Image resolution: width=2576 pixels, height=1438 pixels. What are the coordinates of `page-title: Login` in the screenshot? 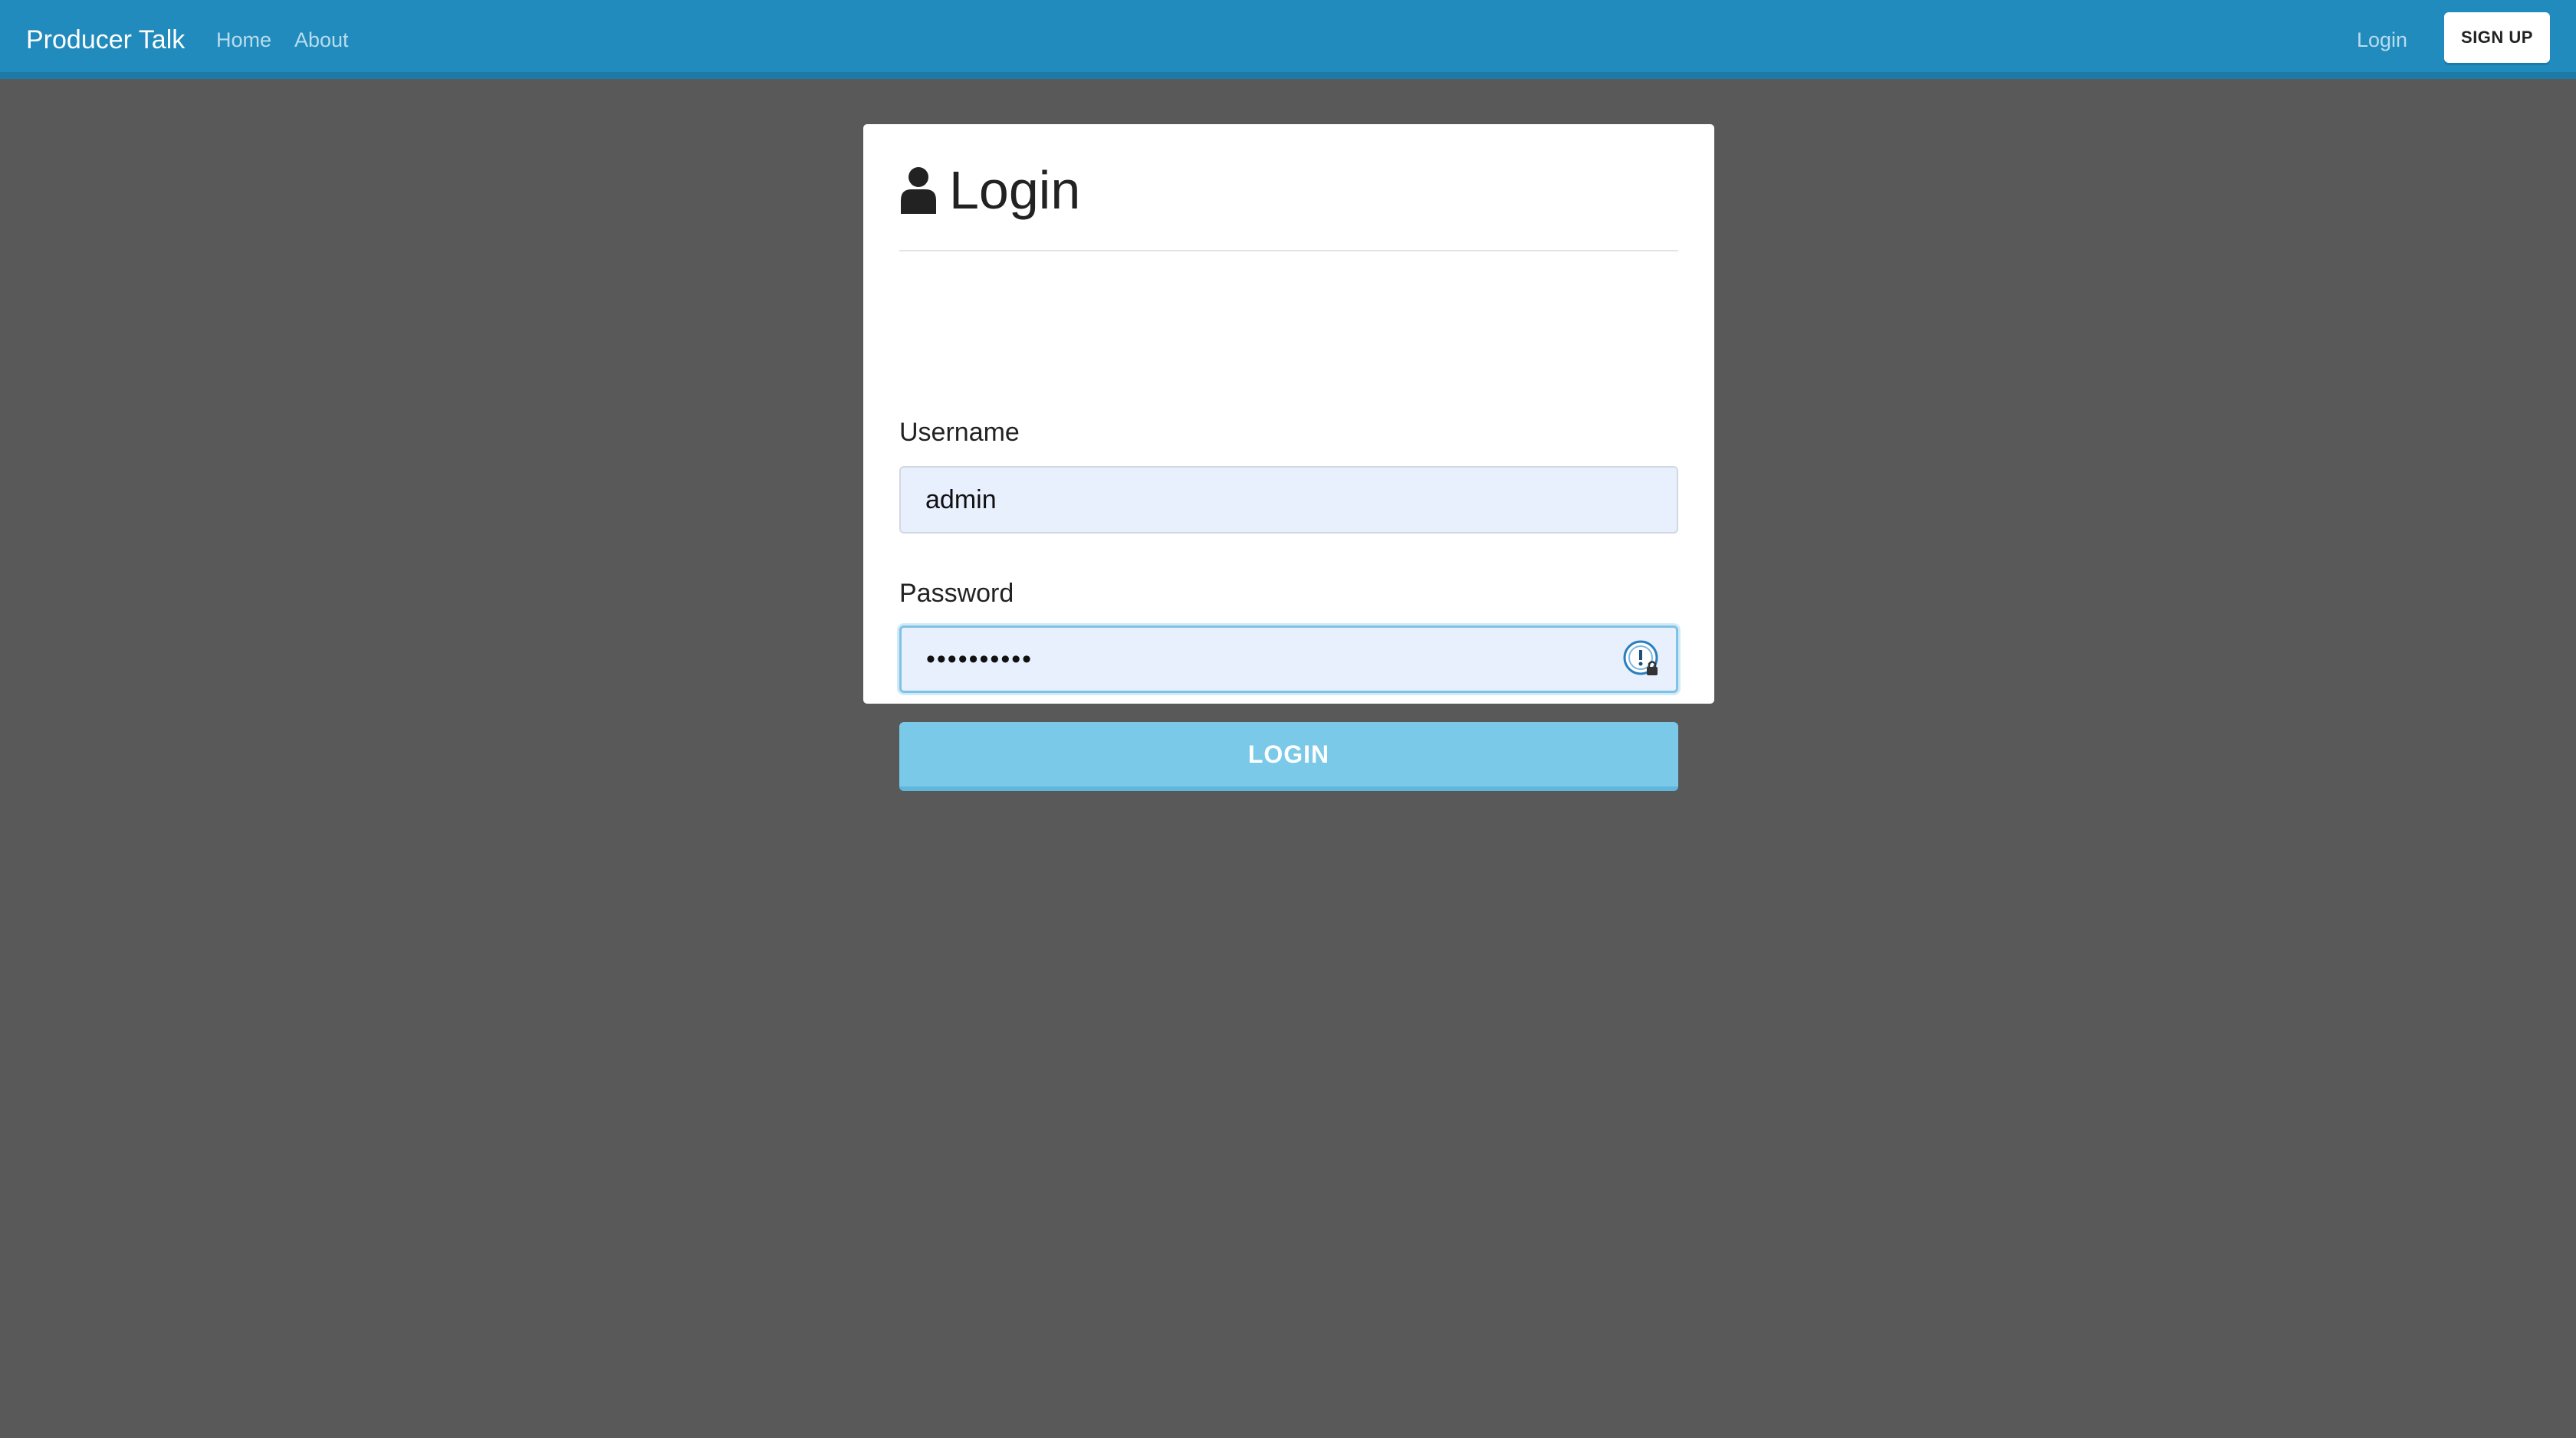 It's located at (1015, 190).